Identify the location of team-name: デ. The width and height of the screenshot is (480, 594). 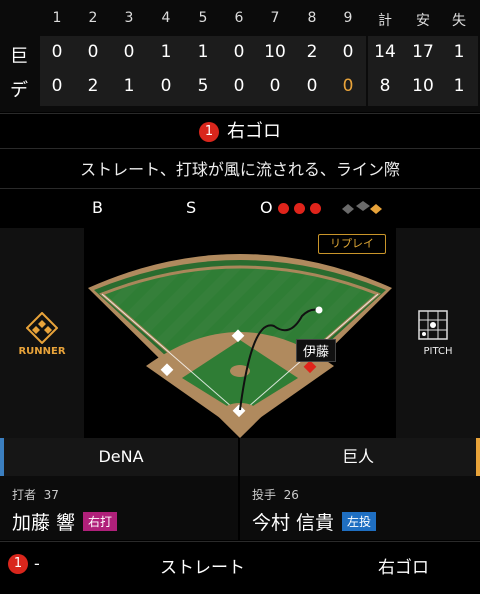
(19, 90).